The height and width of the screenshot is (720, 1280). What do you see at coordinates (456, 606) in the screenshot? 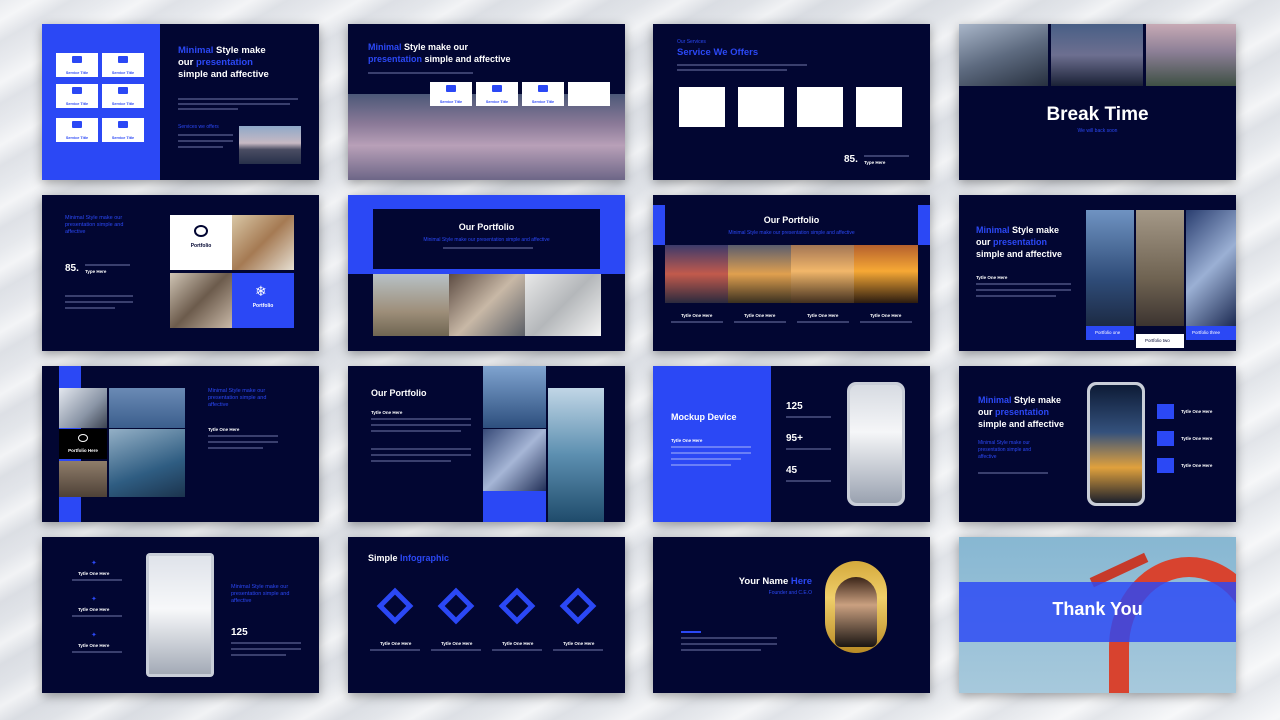
I see `infographic-diamond` at bounding box center [456, 606].